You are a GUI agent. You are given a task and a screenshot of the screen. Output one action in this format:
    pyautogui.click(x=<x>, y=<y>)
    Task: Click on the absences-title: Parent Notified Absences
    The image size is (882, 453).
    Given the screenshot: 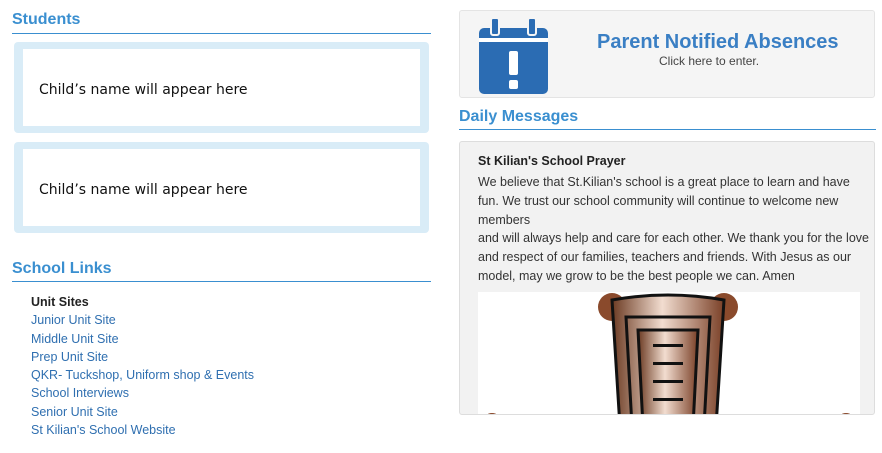 What is the action you would take?
    pyautogui.click(x=718, y=42)
    